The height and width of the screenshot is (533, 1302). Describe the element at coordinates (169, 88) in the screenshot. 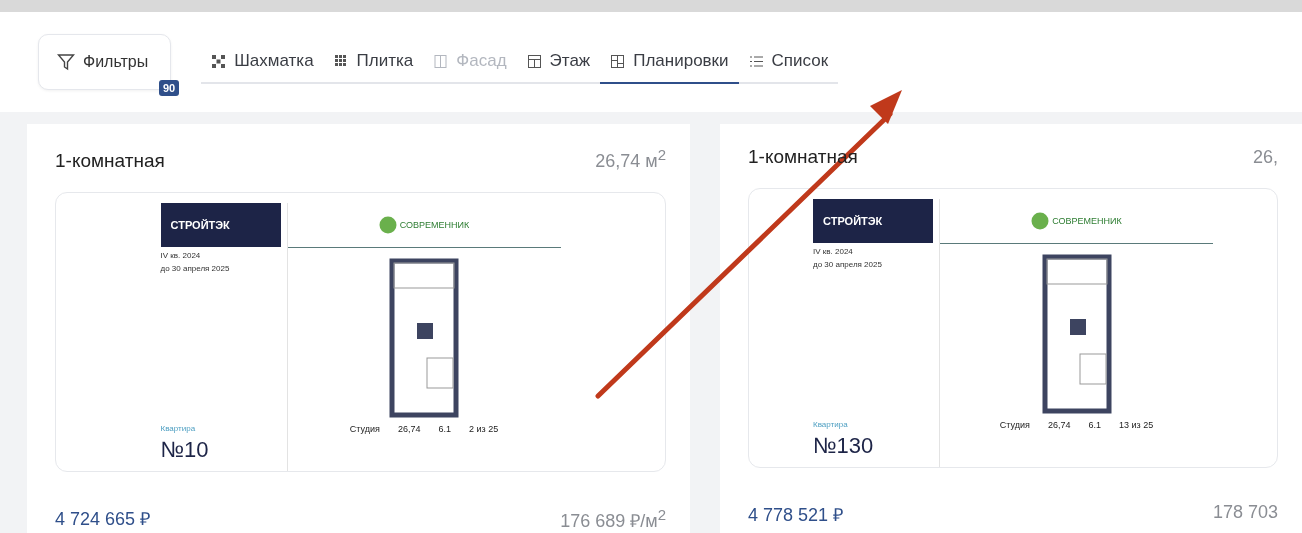

I see `count-badge: 90` at that location.